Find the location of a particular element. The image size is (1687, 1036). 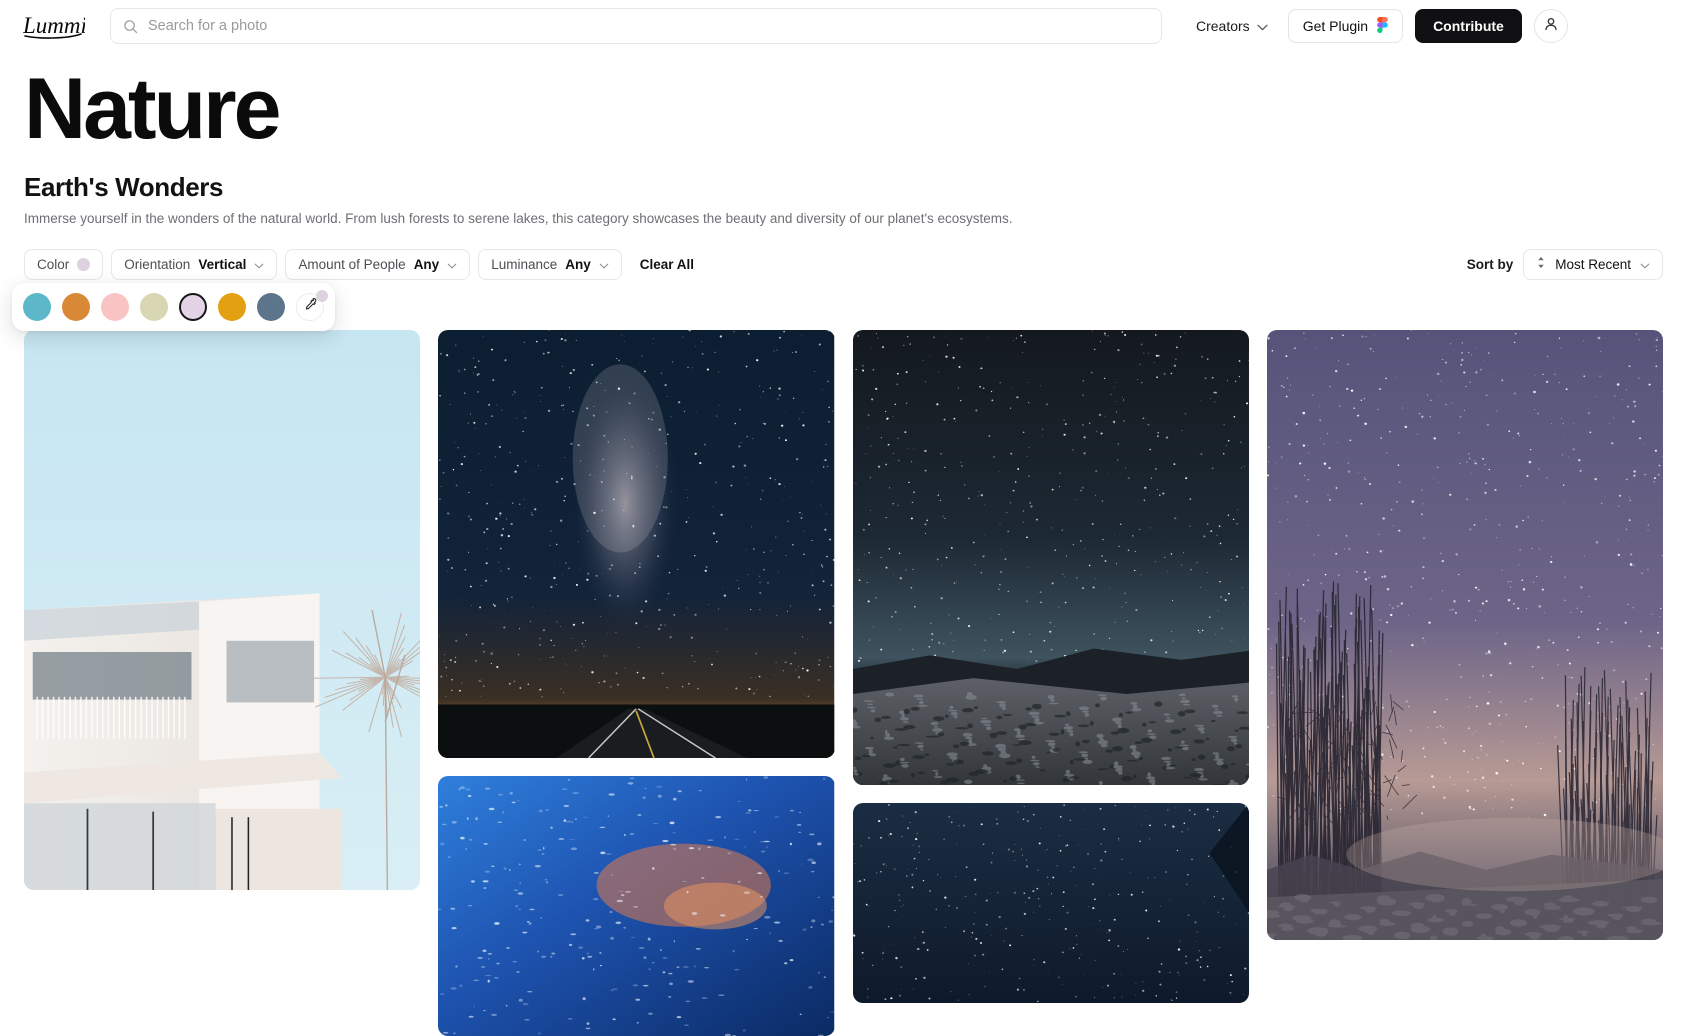

creators-menu: Creators is located at coordinates (1232, 26).